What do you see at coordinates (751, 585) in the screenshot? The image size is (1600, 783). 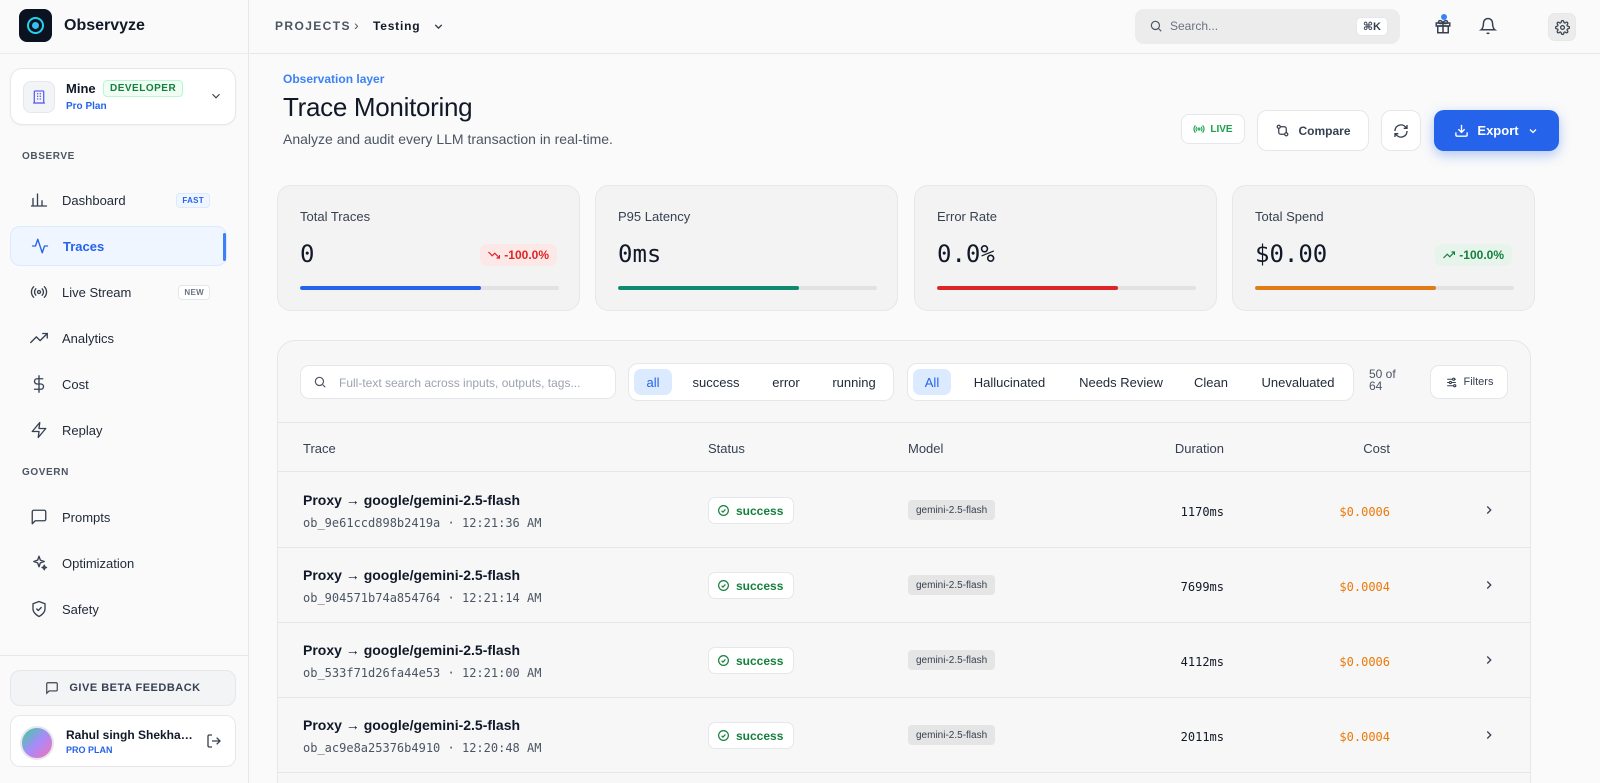 I see `status-badge: success` at bounding box center [751, 585].